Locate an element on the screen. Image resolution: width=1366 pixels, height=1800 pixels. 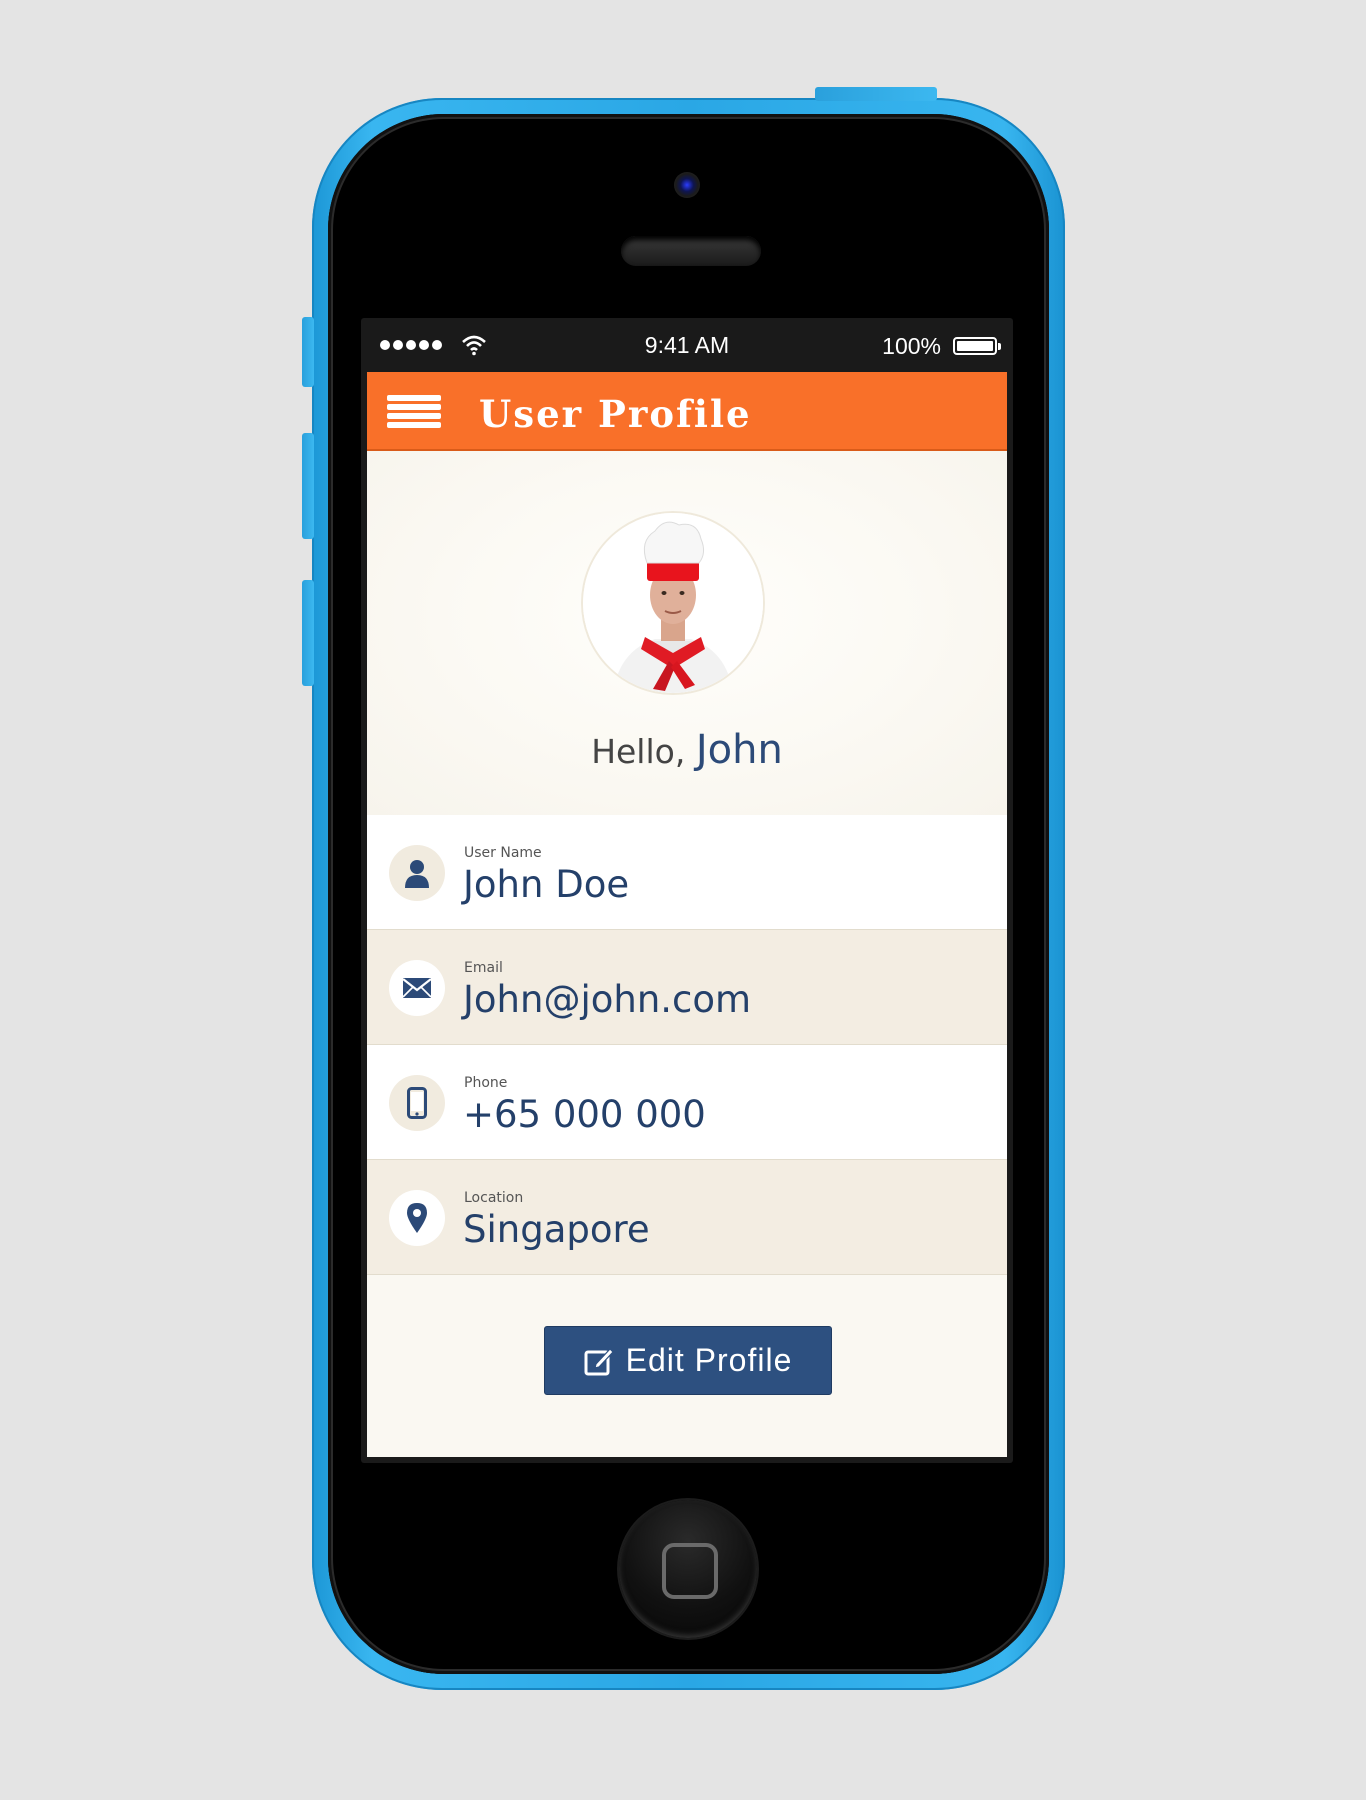
power-button is located at coordinates (876, 94).